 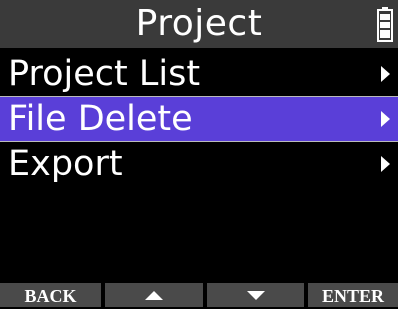 I want to click on menu-item-label: File Delete, so click(x=100, y=119).